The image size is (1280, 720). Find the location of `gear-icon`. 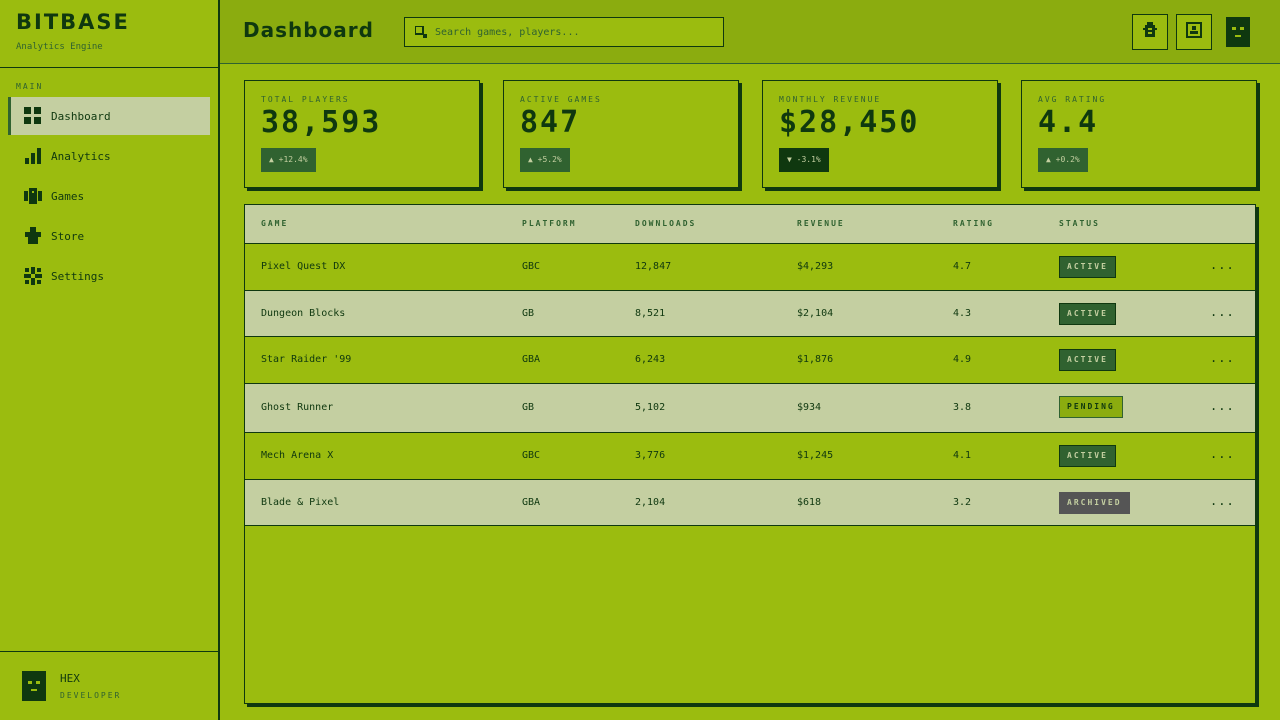

gear-icon is located at coordinates (33, 276).